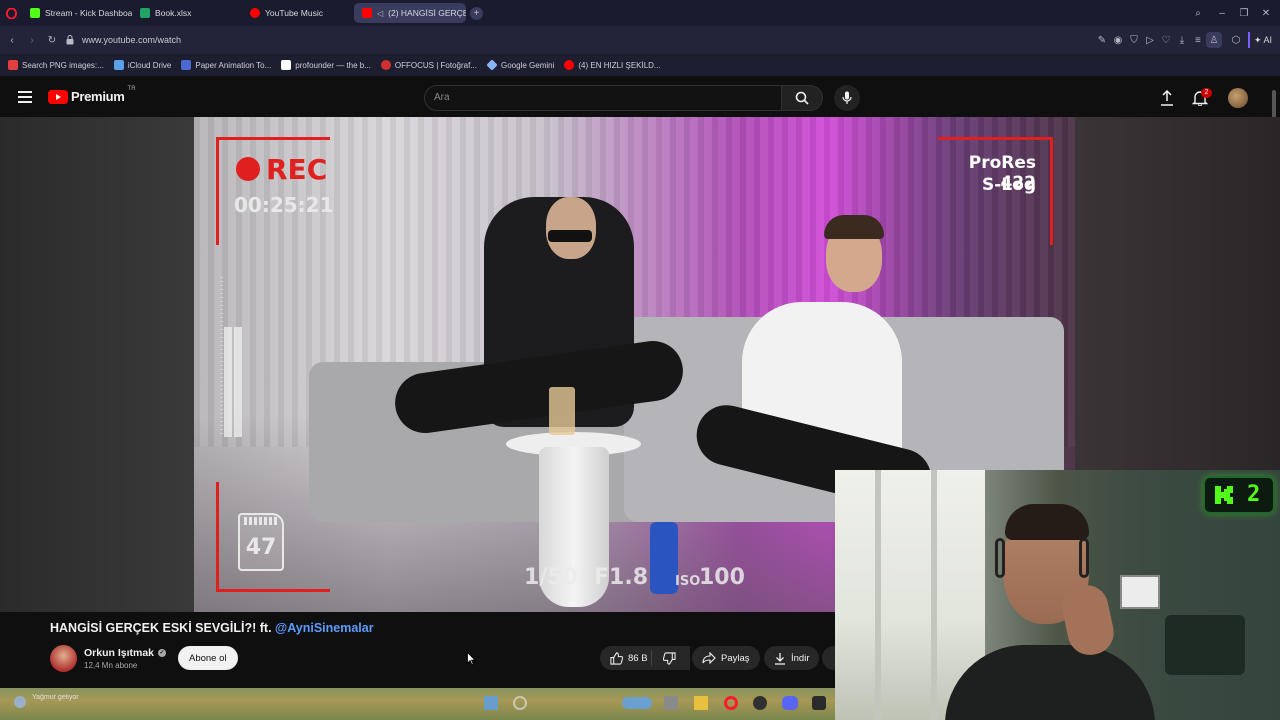 The height and width of the screenshot is (720, 1280). Describe the element at coordinates (111, 665) in the screenshot. I see `subscriber-count: 12,4 Mn abone` at that location.